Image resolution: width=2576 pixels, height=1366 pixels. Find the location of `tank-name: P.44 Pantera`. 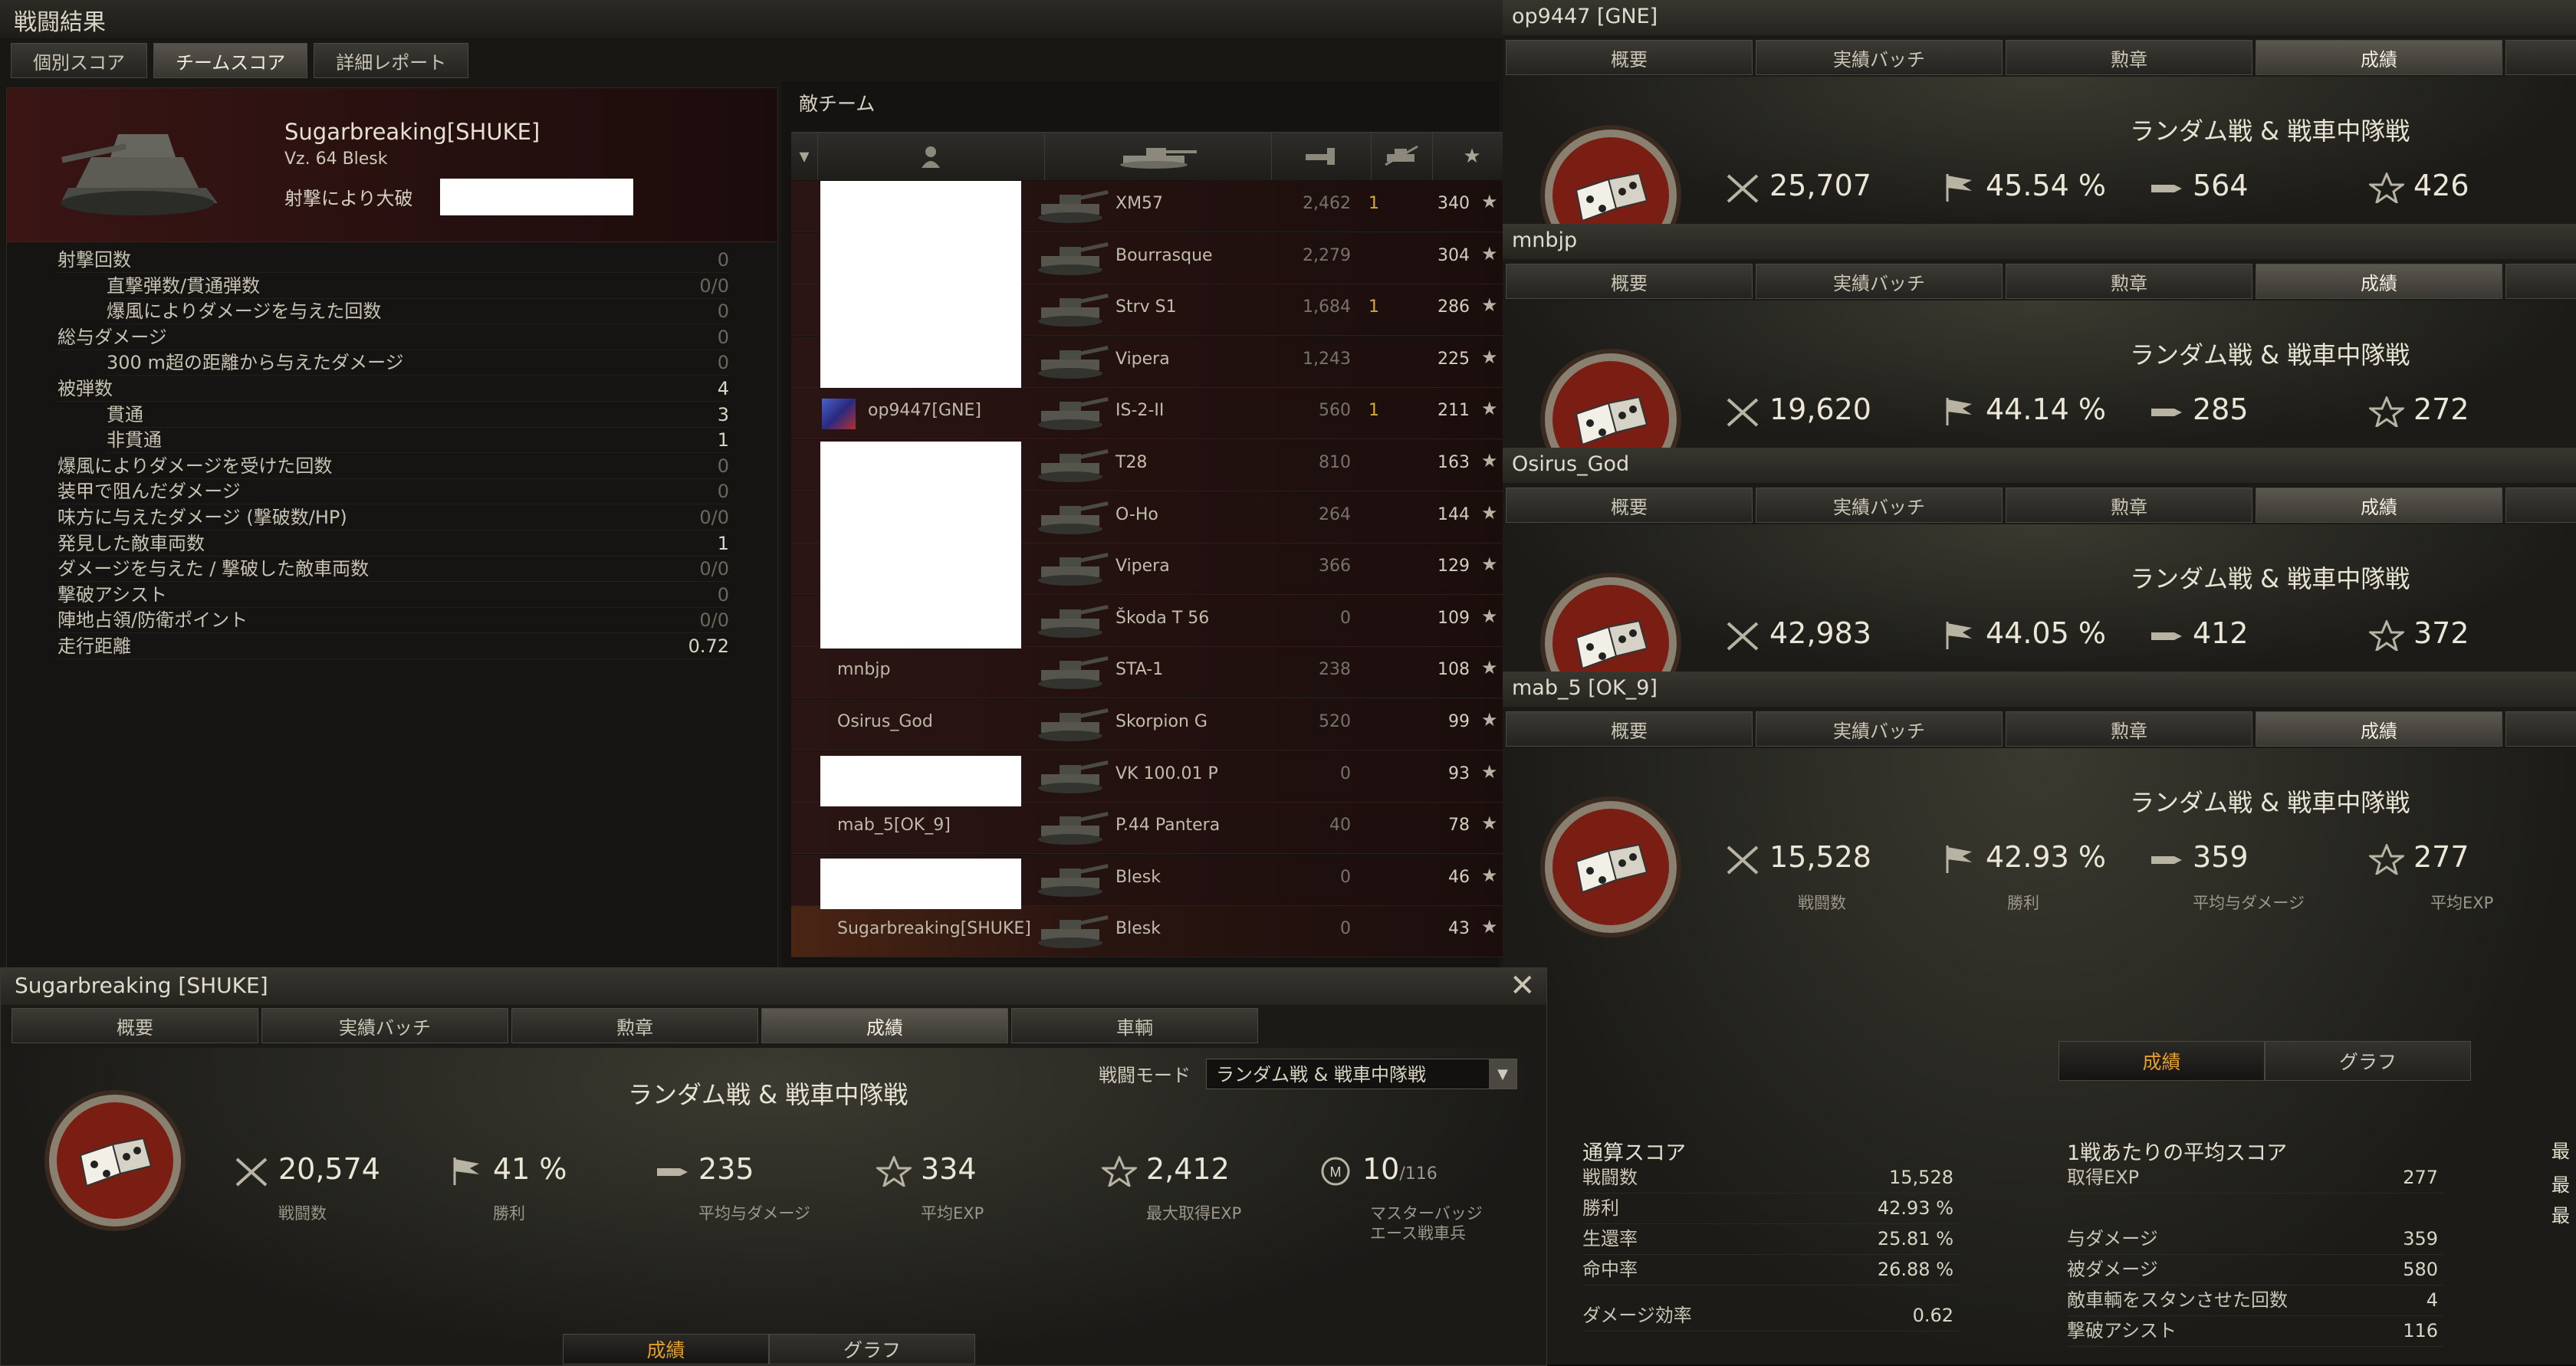

tank-name: P.44 Pantera is located at coordinates (1169, 826).